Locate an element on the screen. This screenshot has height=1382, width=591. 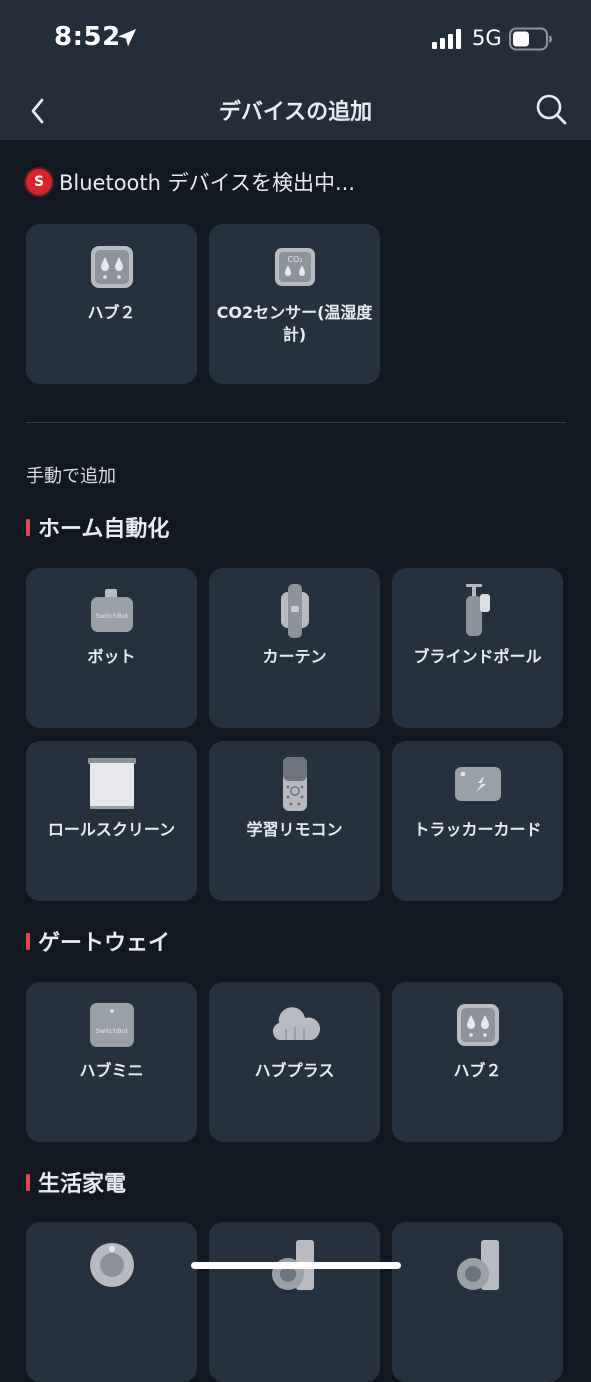
battery-icon is located at coordinates (530, 39).